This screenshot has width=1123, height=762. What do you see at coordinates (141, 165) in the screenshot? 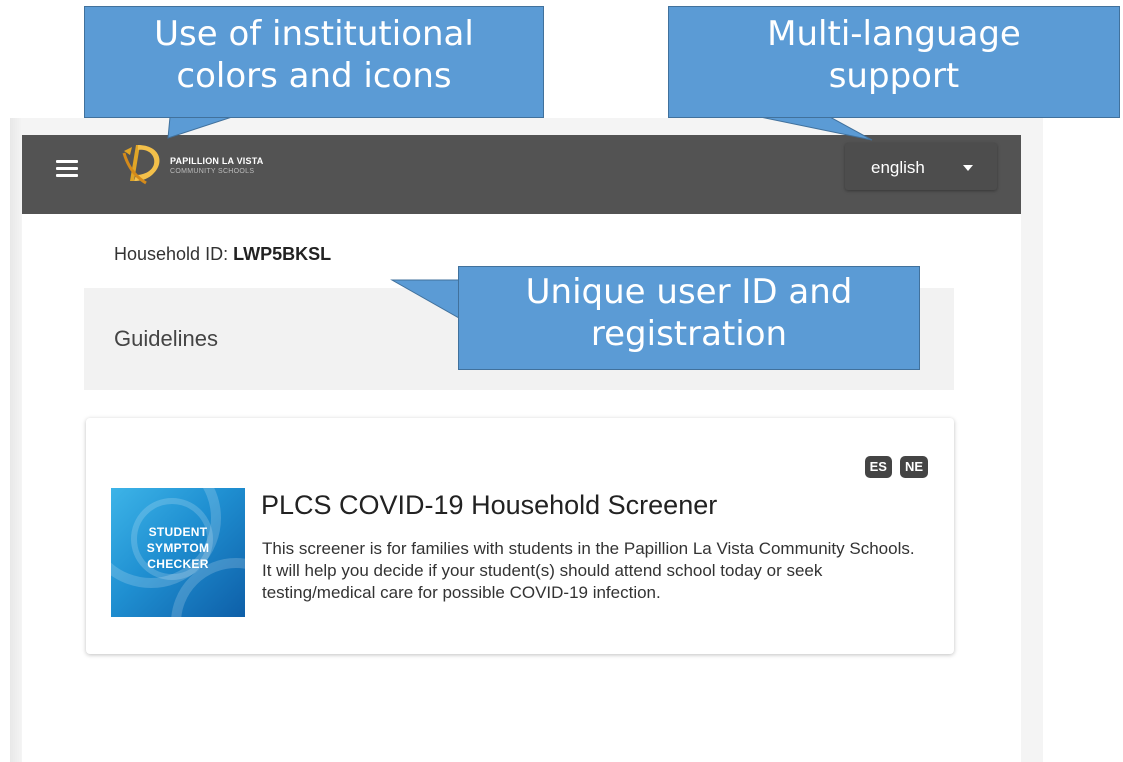
I see `logo-mark-icon` at bounding box center [141, 165].